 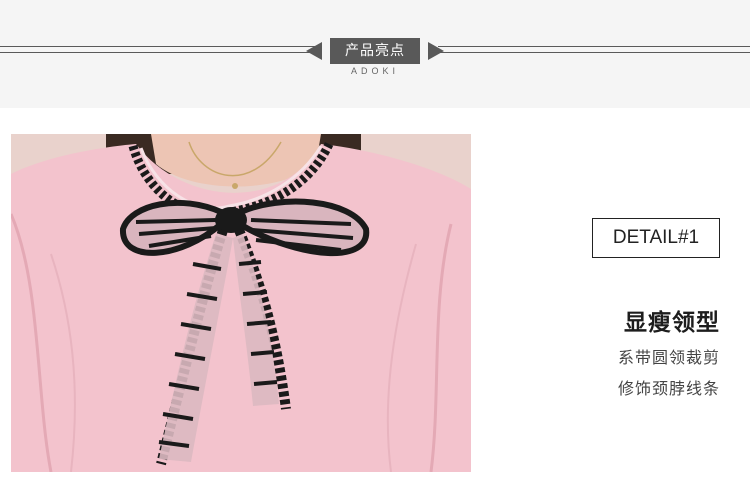 I want to click on header-divider-right, so click(x=594, y=49).